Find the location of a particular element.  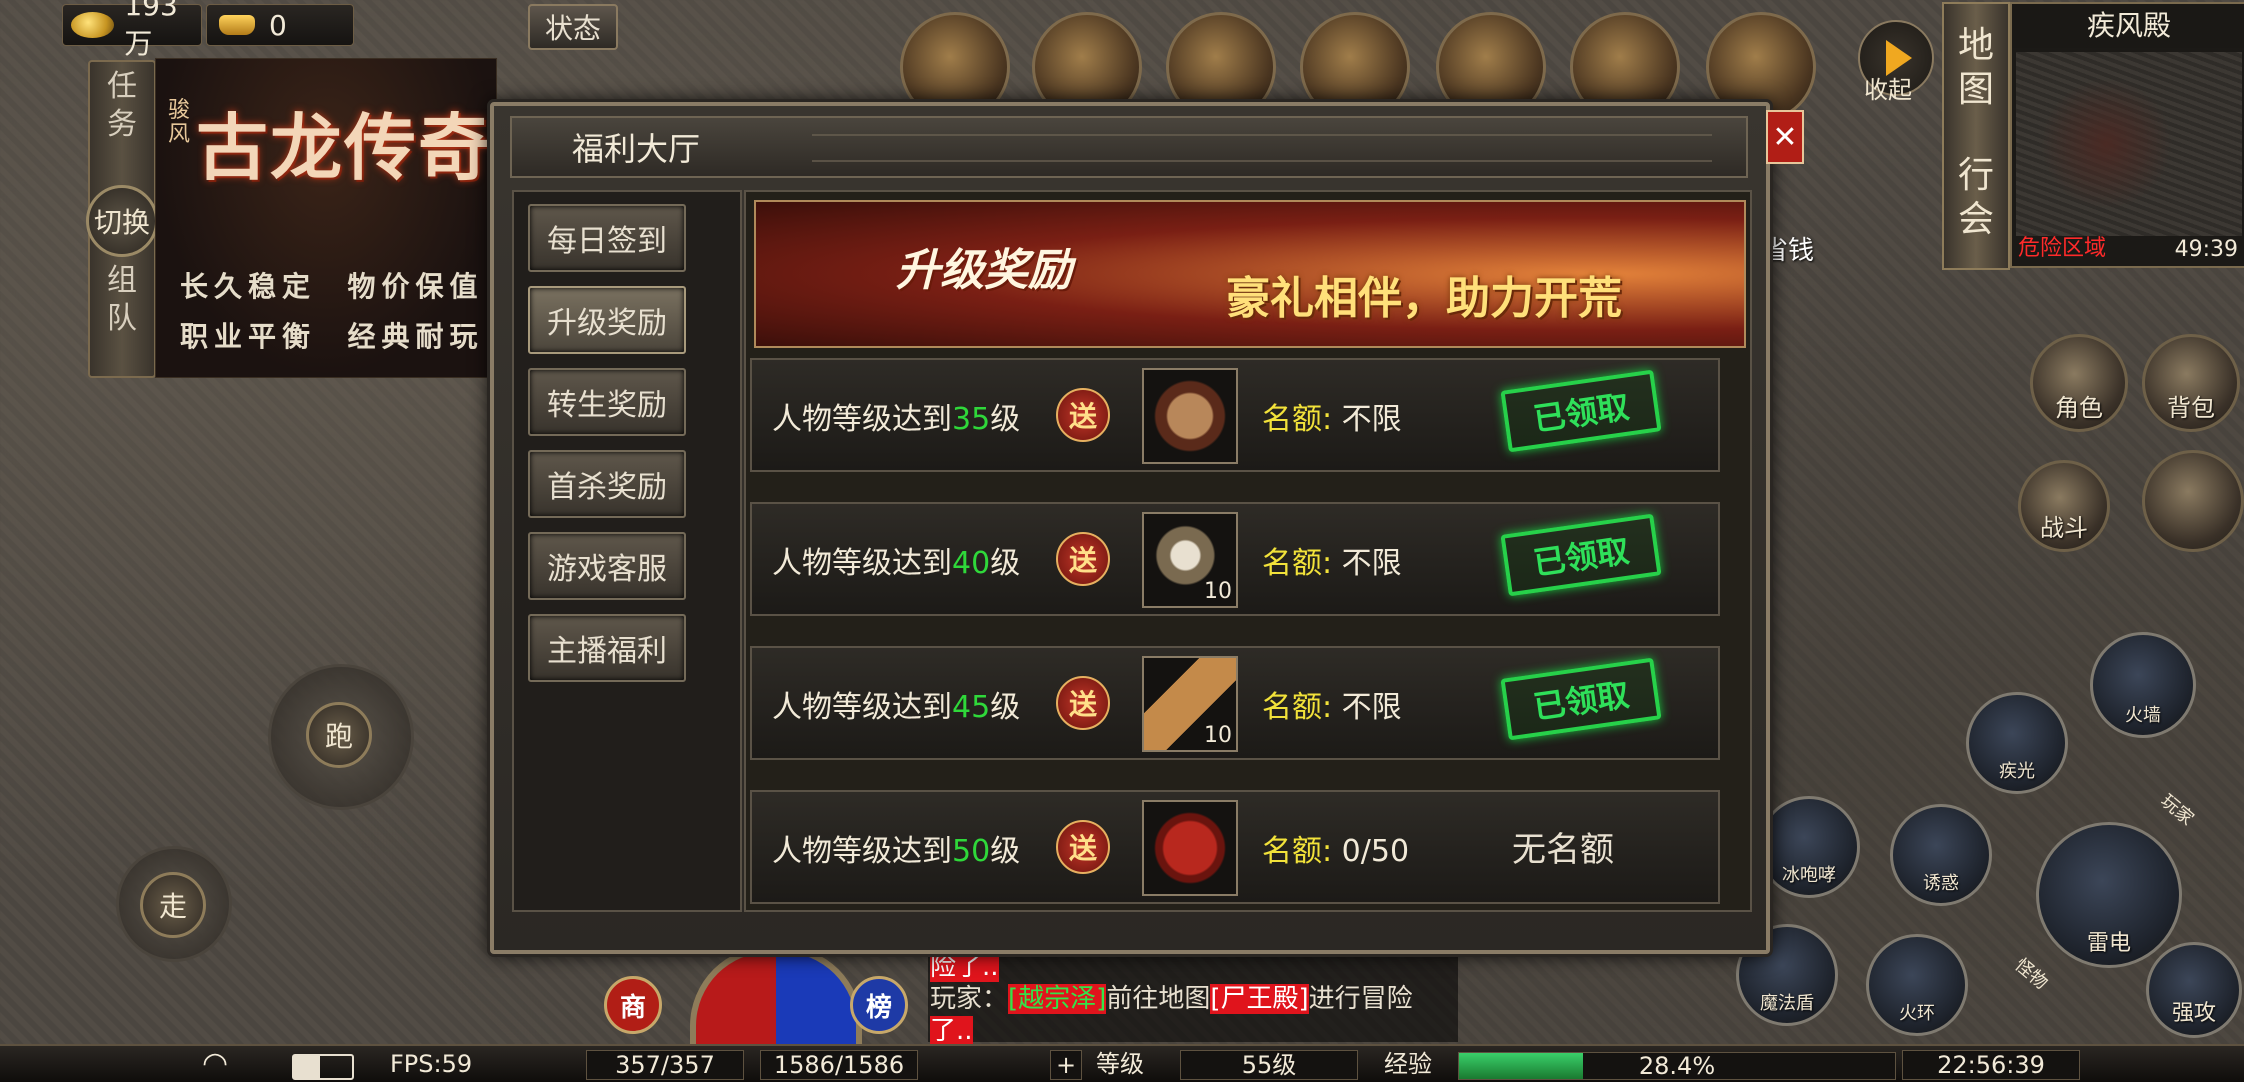

nav-first-kill-reward: 首杀奖励 is located at coordinates (607, 484).